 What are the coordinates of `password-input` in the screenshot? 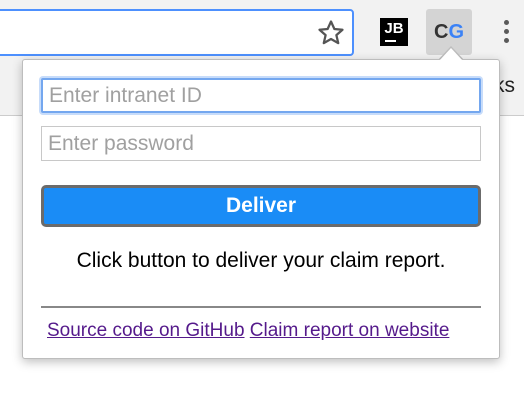 It's located at (261, 143).